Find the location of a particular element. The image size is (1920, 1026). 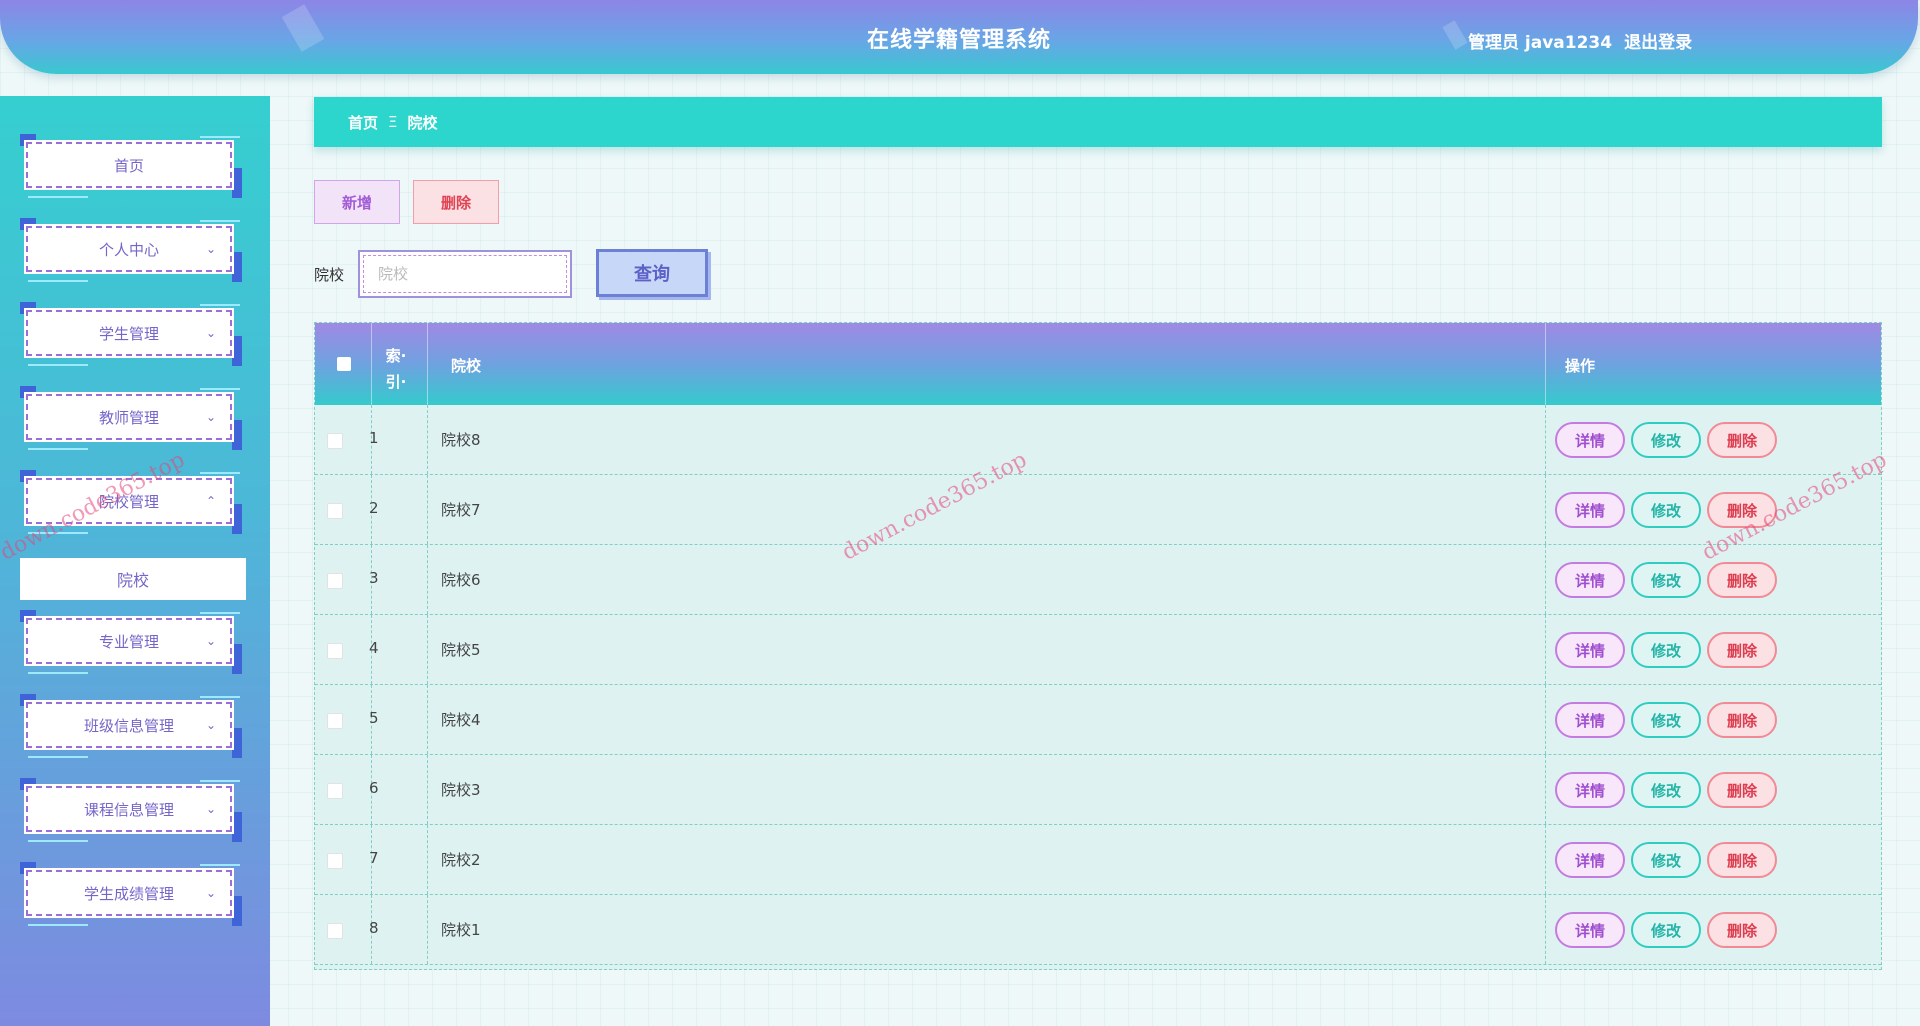

school-search-input is located at coordinates (465, 274).